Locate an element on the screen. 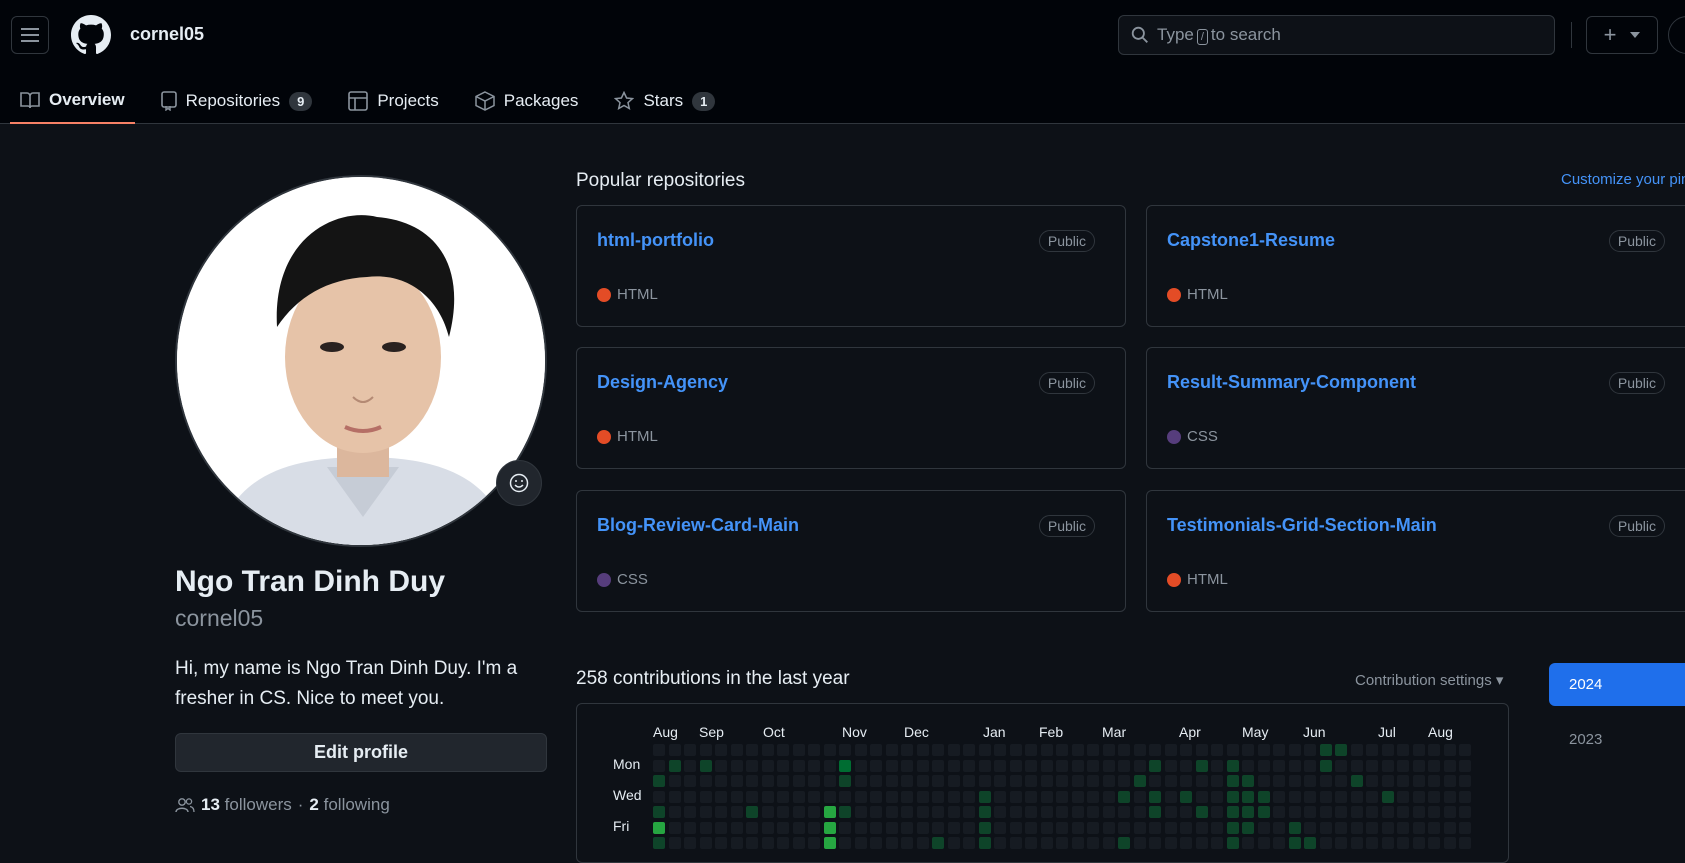  github-logo-icon is located at coordinates (91, 35).